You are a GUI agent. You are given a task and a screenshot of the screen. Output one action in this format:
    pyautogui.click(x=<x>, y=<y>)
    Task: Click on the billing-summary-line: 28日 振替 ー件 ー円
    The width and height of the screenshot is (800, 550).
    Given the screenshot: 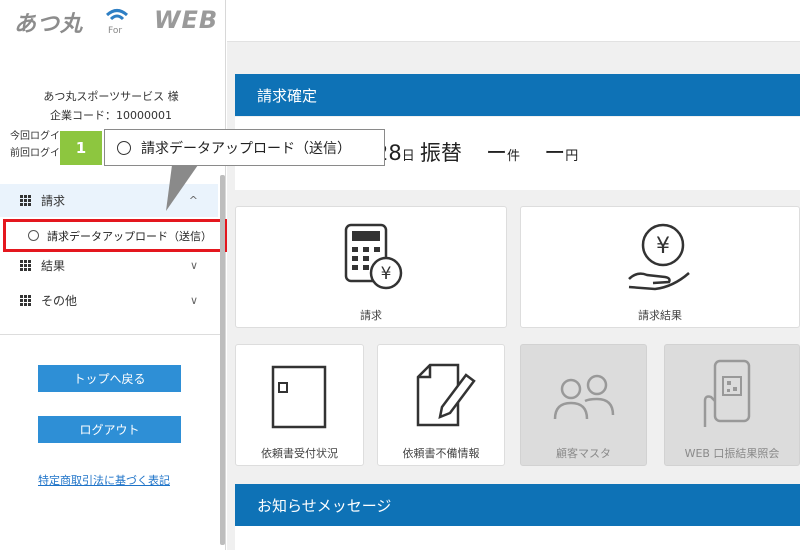 What is the action you would take?
    pyautogui.click(x=476, y=152)
    